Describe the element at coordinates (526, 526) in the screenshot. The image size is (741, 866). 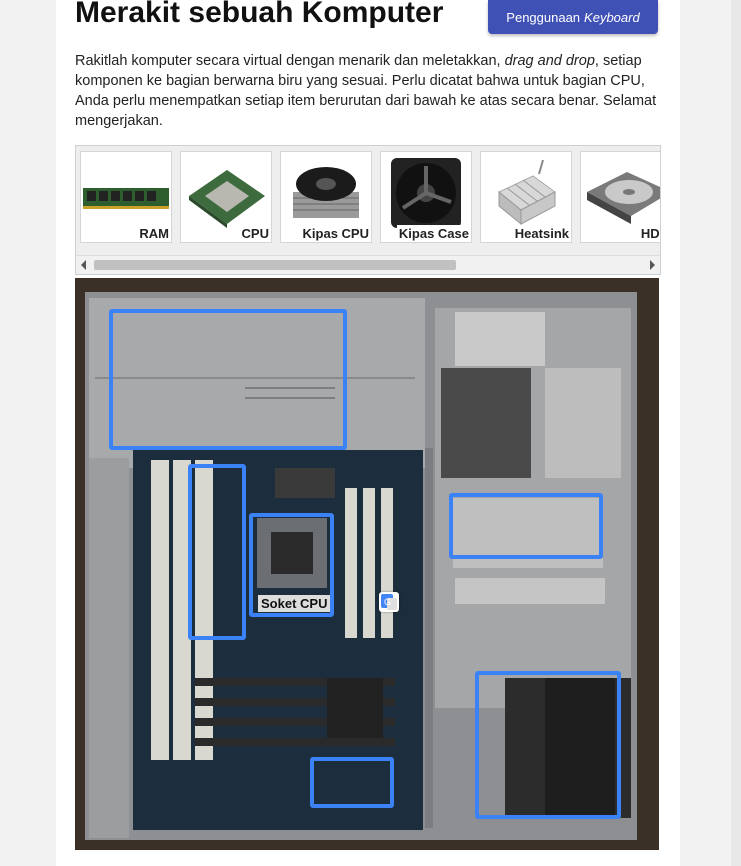
I see `drop-target-hdd-bay` at that location.